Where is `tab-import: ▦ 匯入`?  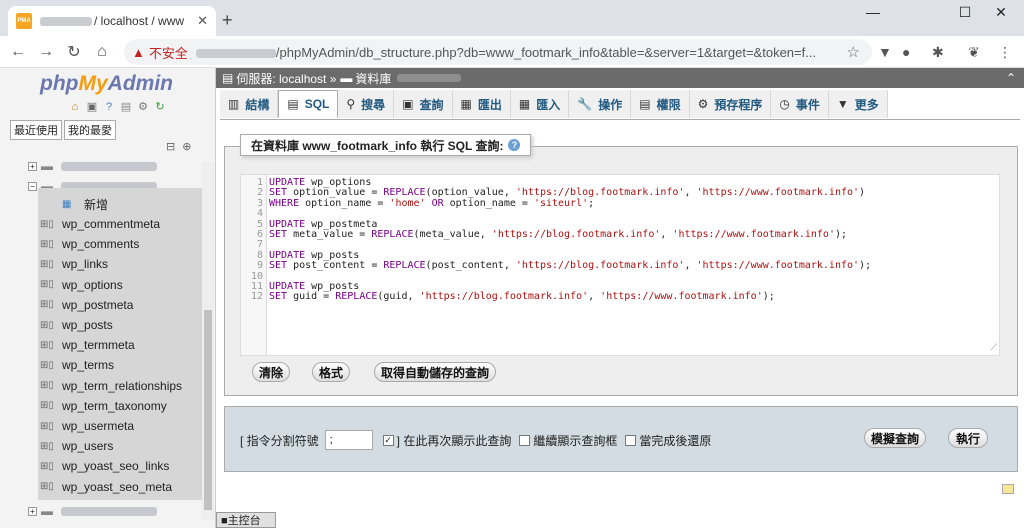 tab-import: ▦ 匯入 is located at coordinates (540, 104).